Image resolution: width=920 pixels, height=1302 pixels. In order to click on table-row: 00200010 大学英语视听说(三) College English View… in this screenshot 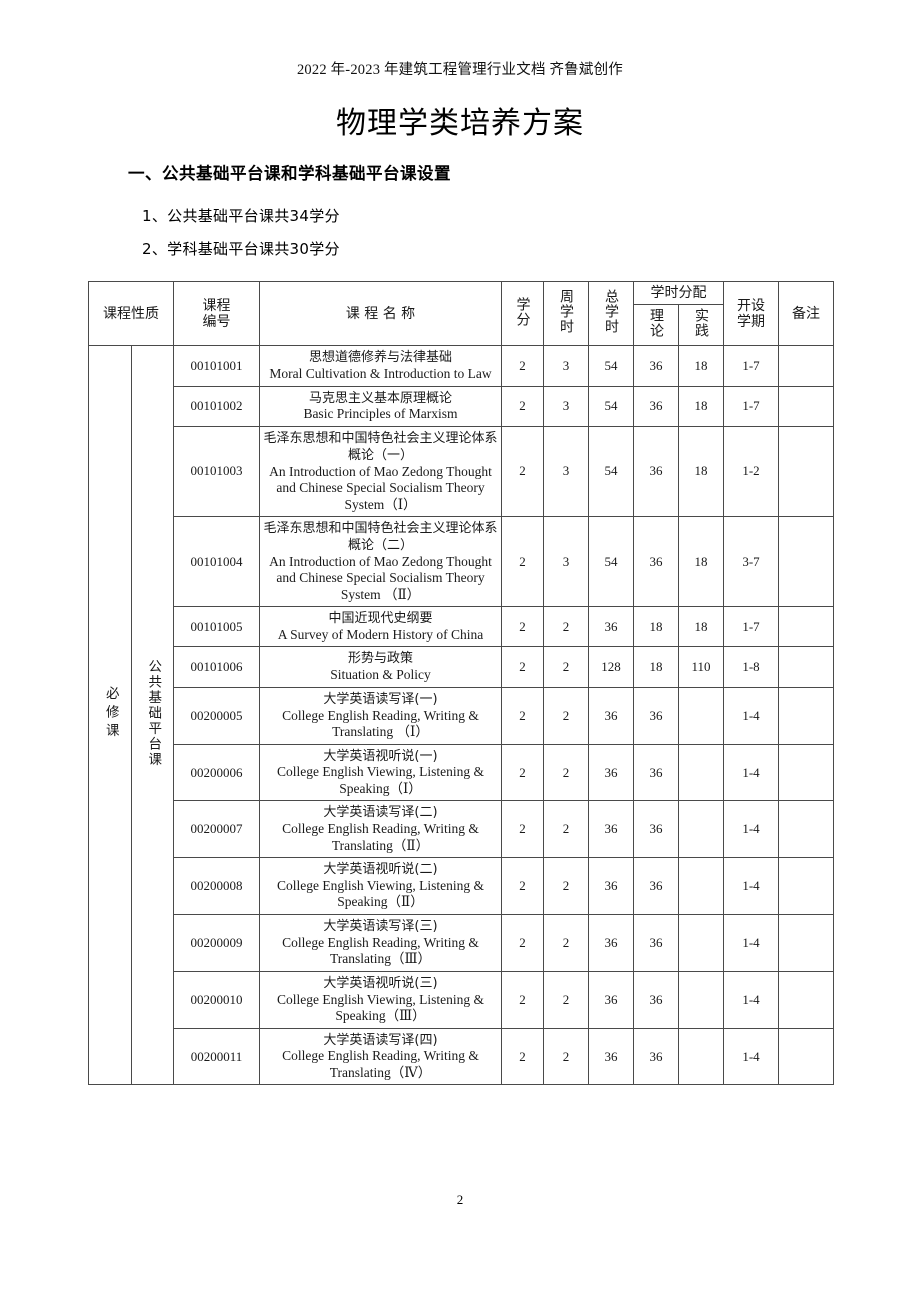, I will do `click(461, 999)`.